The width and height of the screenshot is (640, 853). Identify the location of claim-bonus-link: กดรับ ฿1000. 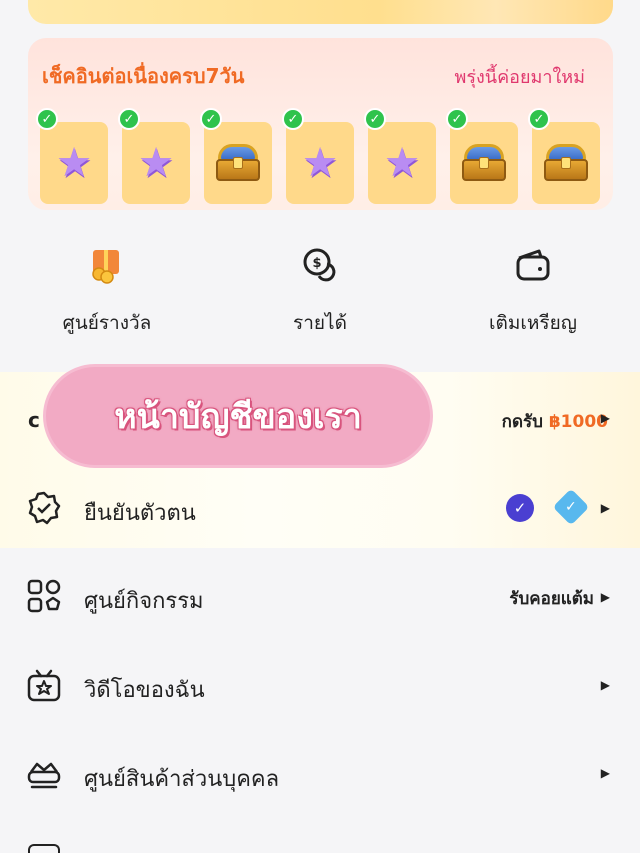
(555, 421).